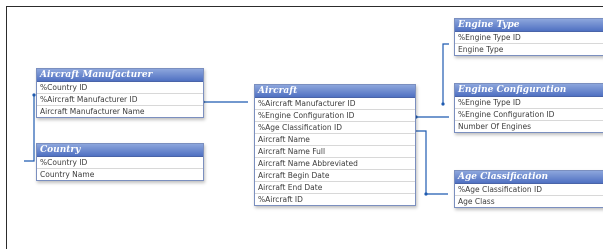 The height and width of the screenshot is (249, 603). Describe the element at coordinates (431, 162) in the screenshot. I see `link-age-classification-id` at that location.